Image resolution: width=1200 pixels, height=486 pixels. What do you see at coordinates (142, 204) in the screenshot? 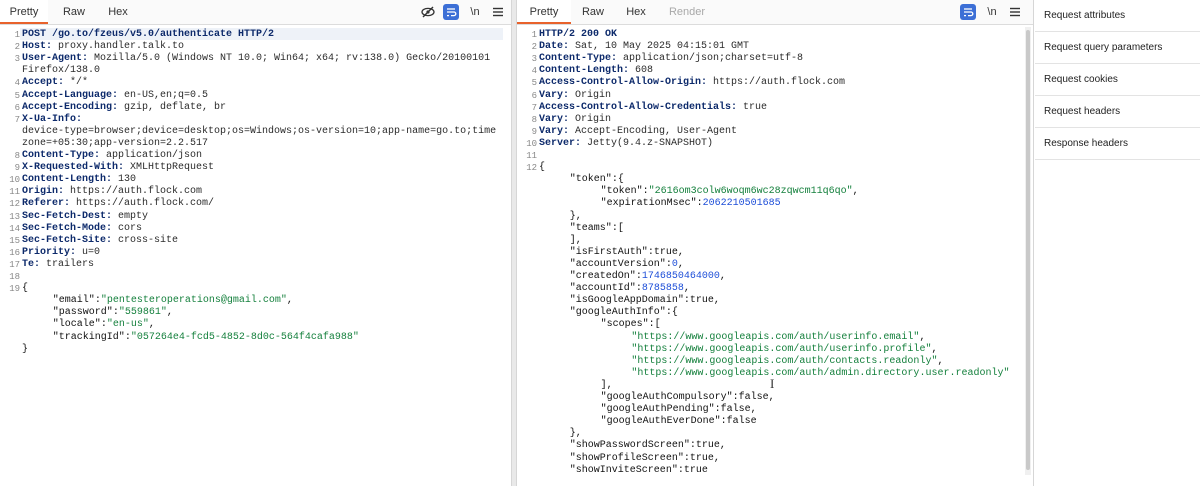
I see `header-value: https://auth.flock.com/` at bounding box center [142, 204].